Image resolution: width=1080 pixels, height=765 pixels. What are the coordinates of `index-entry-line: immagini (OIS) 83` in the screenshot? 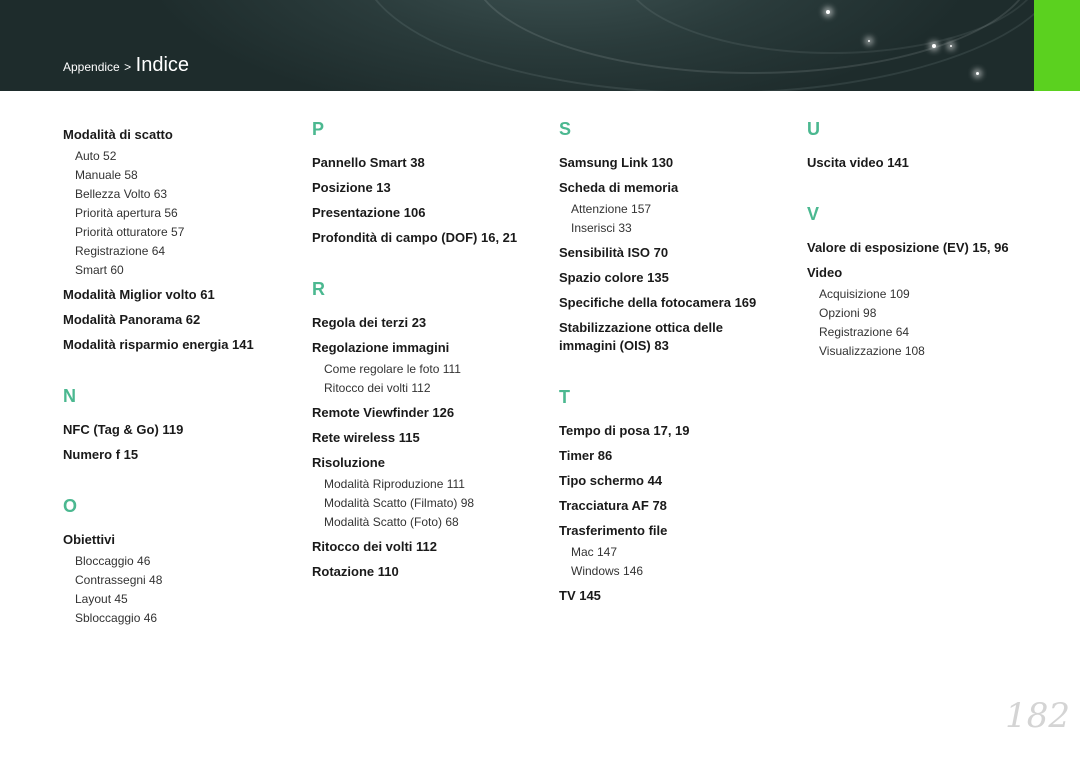 It's located at (614, 345).